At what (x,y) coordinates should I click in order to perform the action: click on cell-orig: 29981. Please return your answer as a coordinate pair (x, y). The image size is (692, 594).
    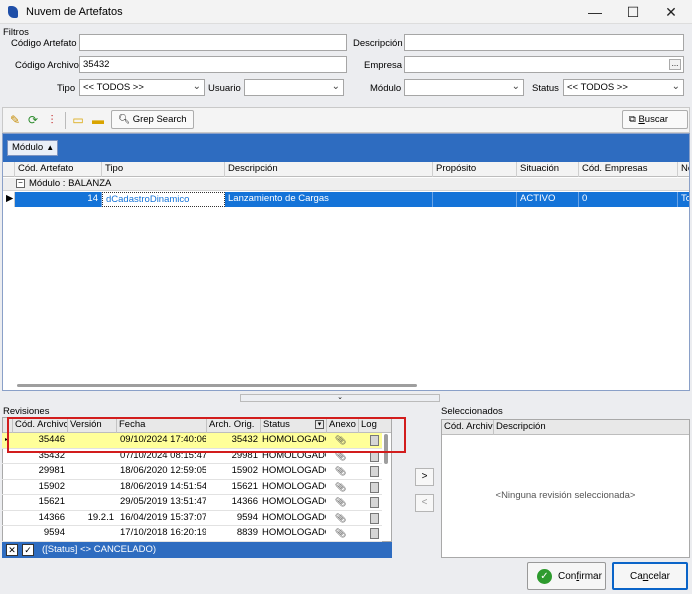
    Looking at the image, I should click on (233, 456).